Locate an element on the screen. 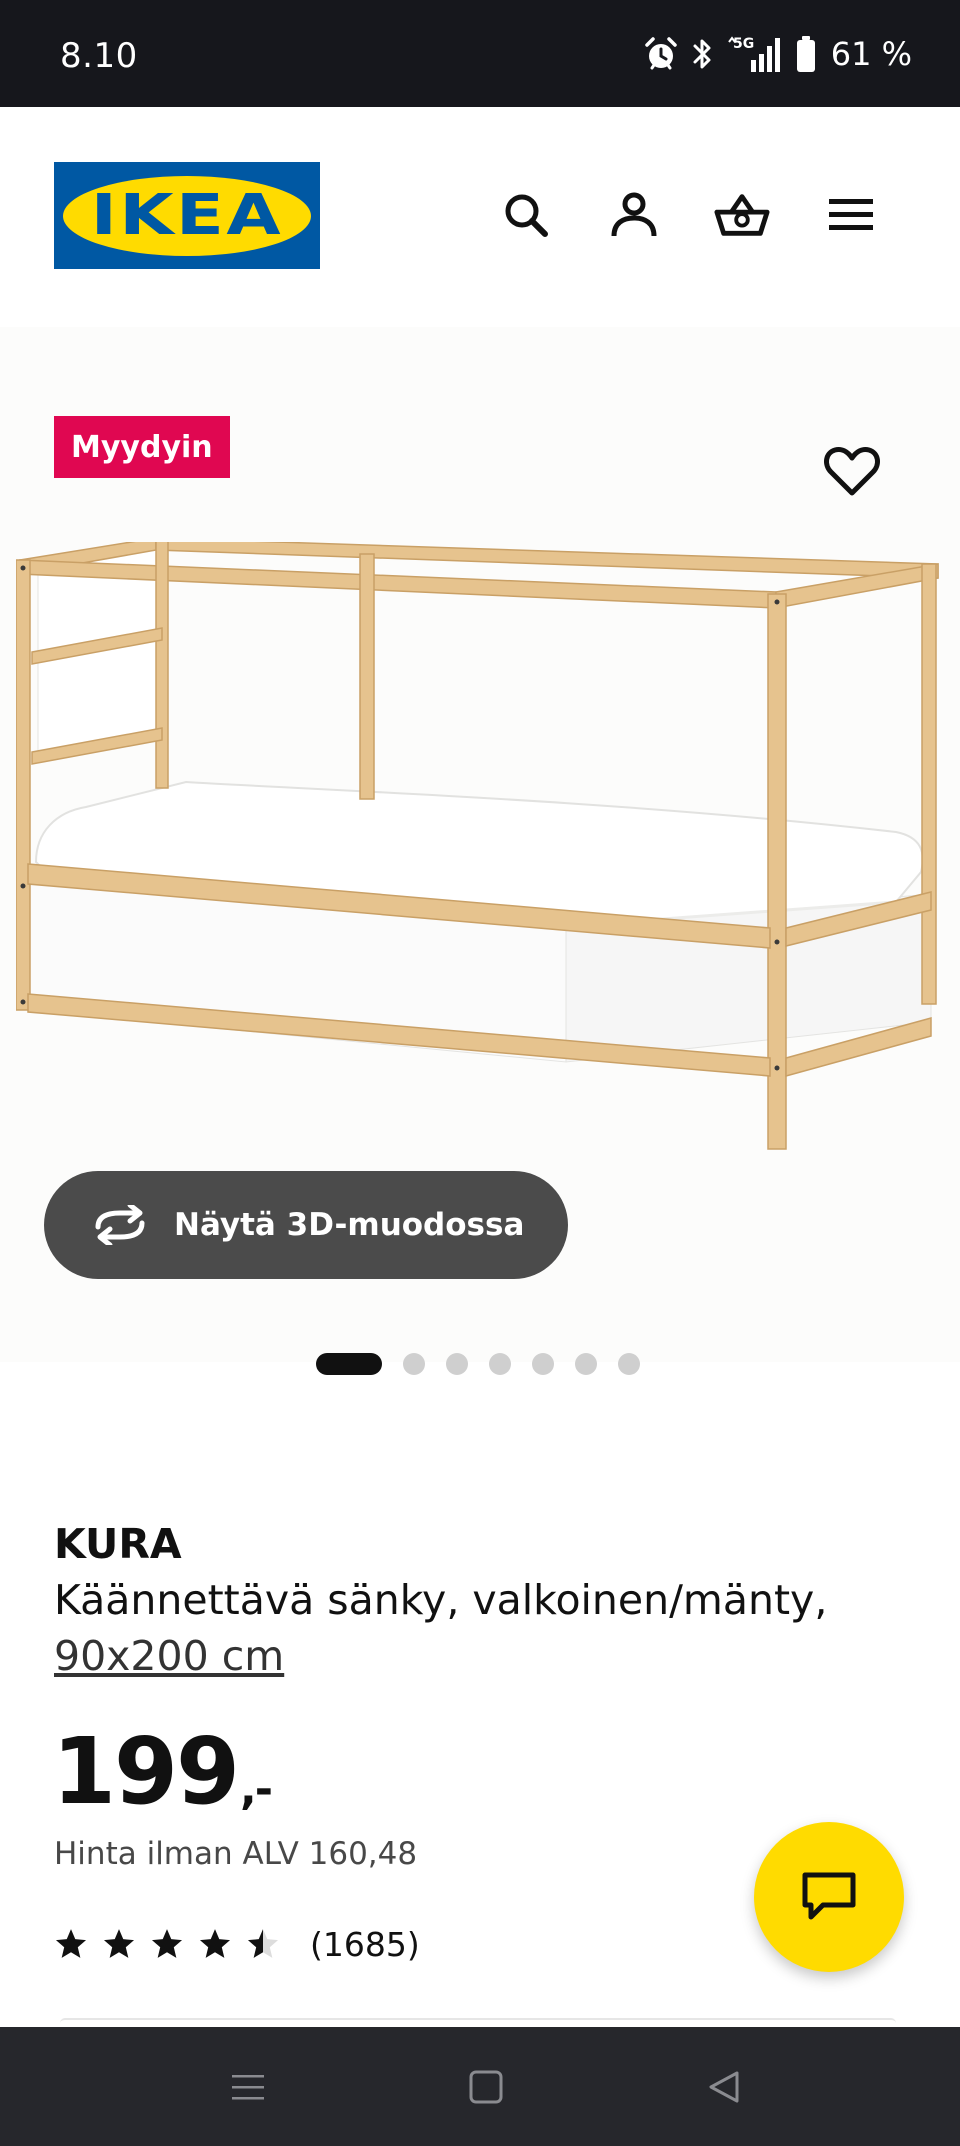 Image resolution: width=960 pixels, height=2146 pixels. alarm-icon is located at coordinates (660, 53).